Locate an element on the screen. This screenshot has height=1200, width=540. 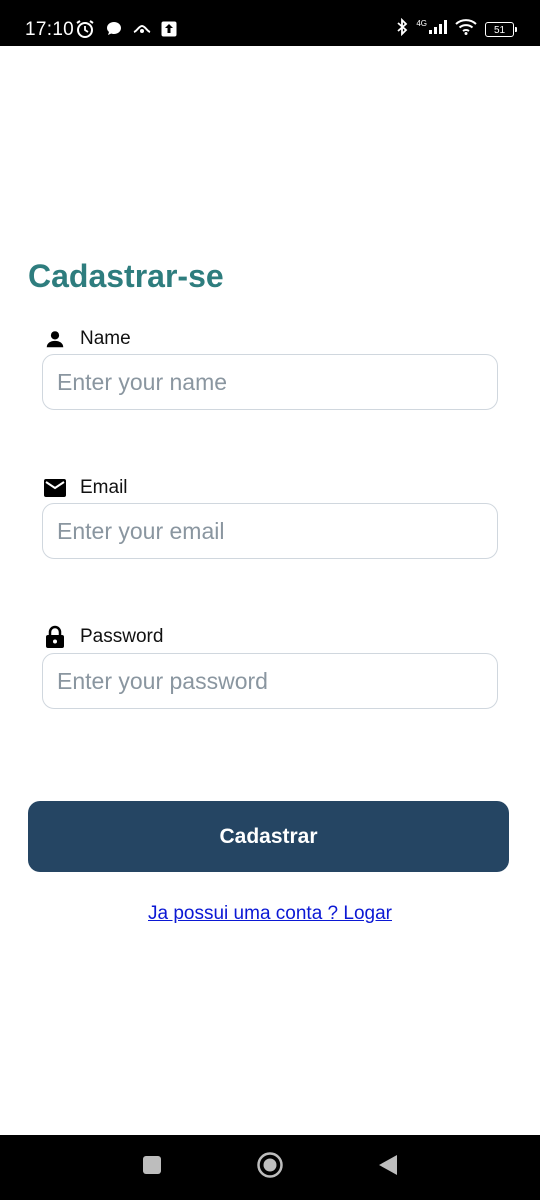
wifi-icon is located at coordinates (466, 29).